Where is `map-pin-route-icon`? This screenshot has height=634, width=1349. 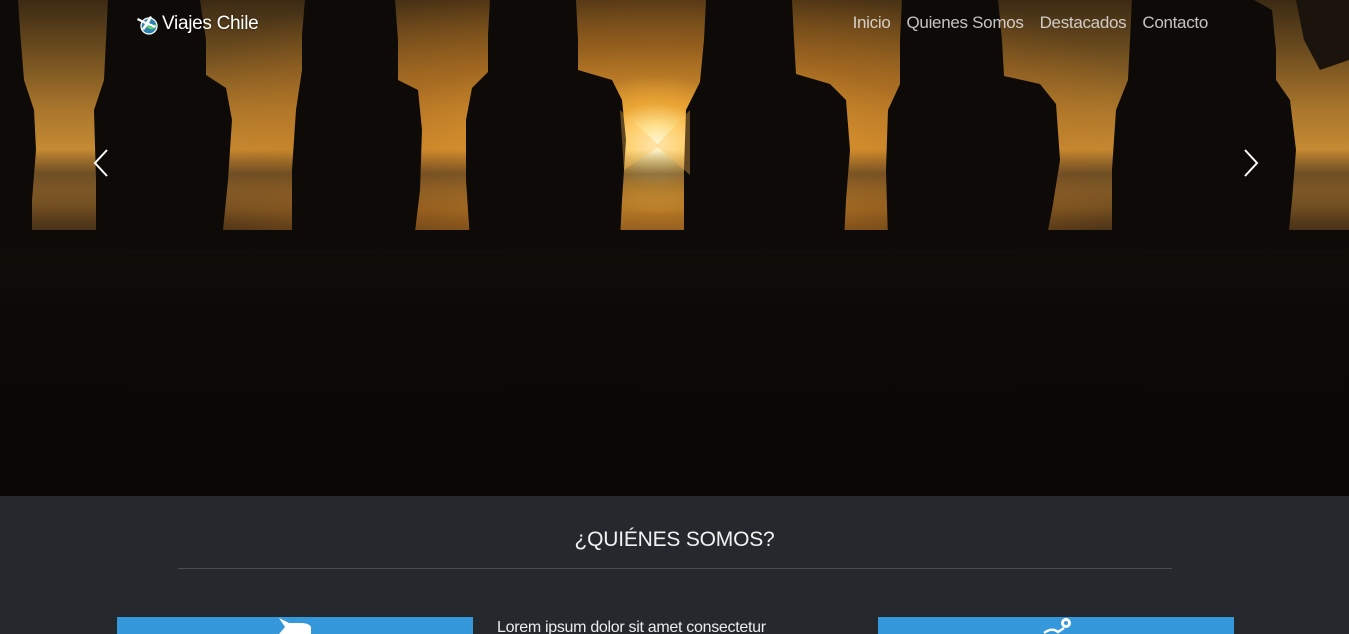 map-pin-route-icon is located at coordinates (1057, 626).